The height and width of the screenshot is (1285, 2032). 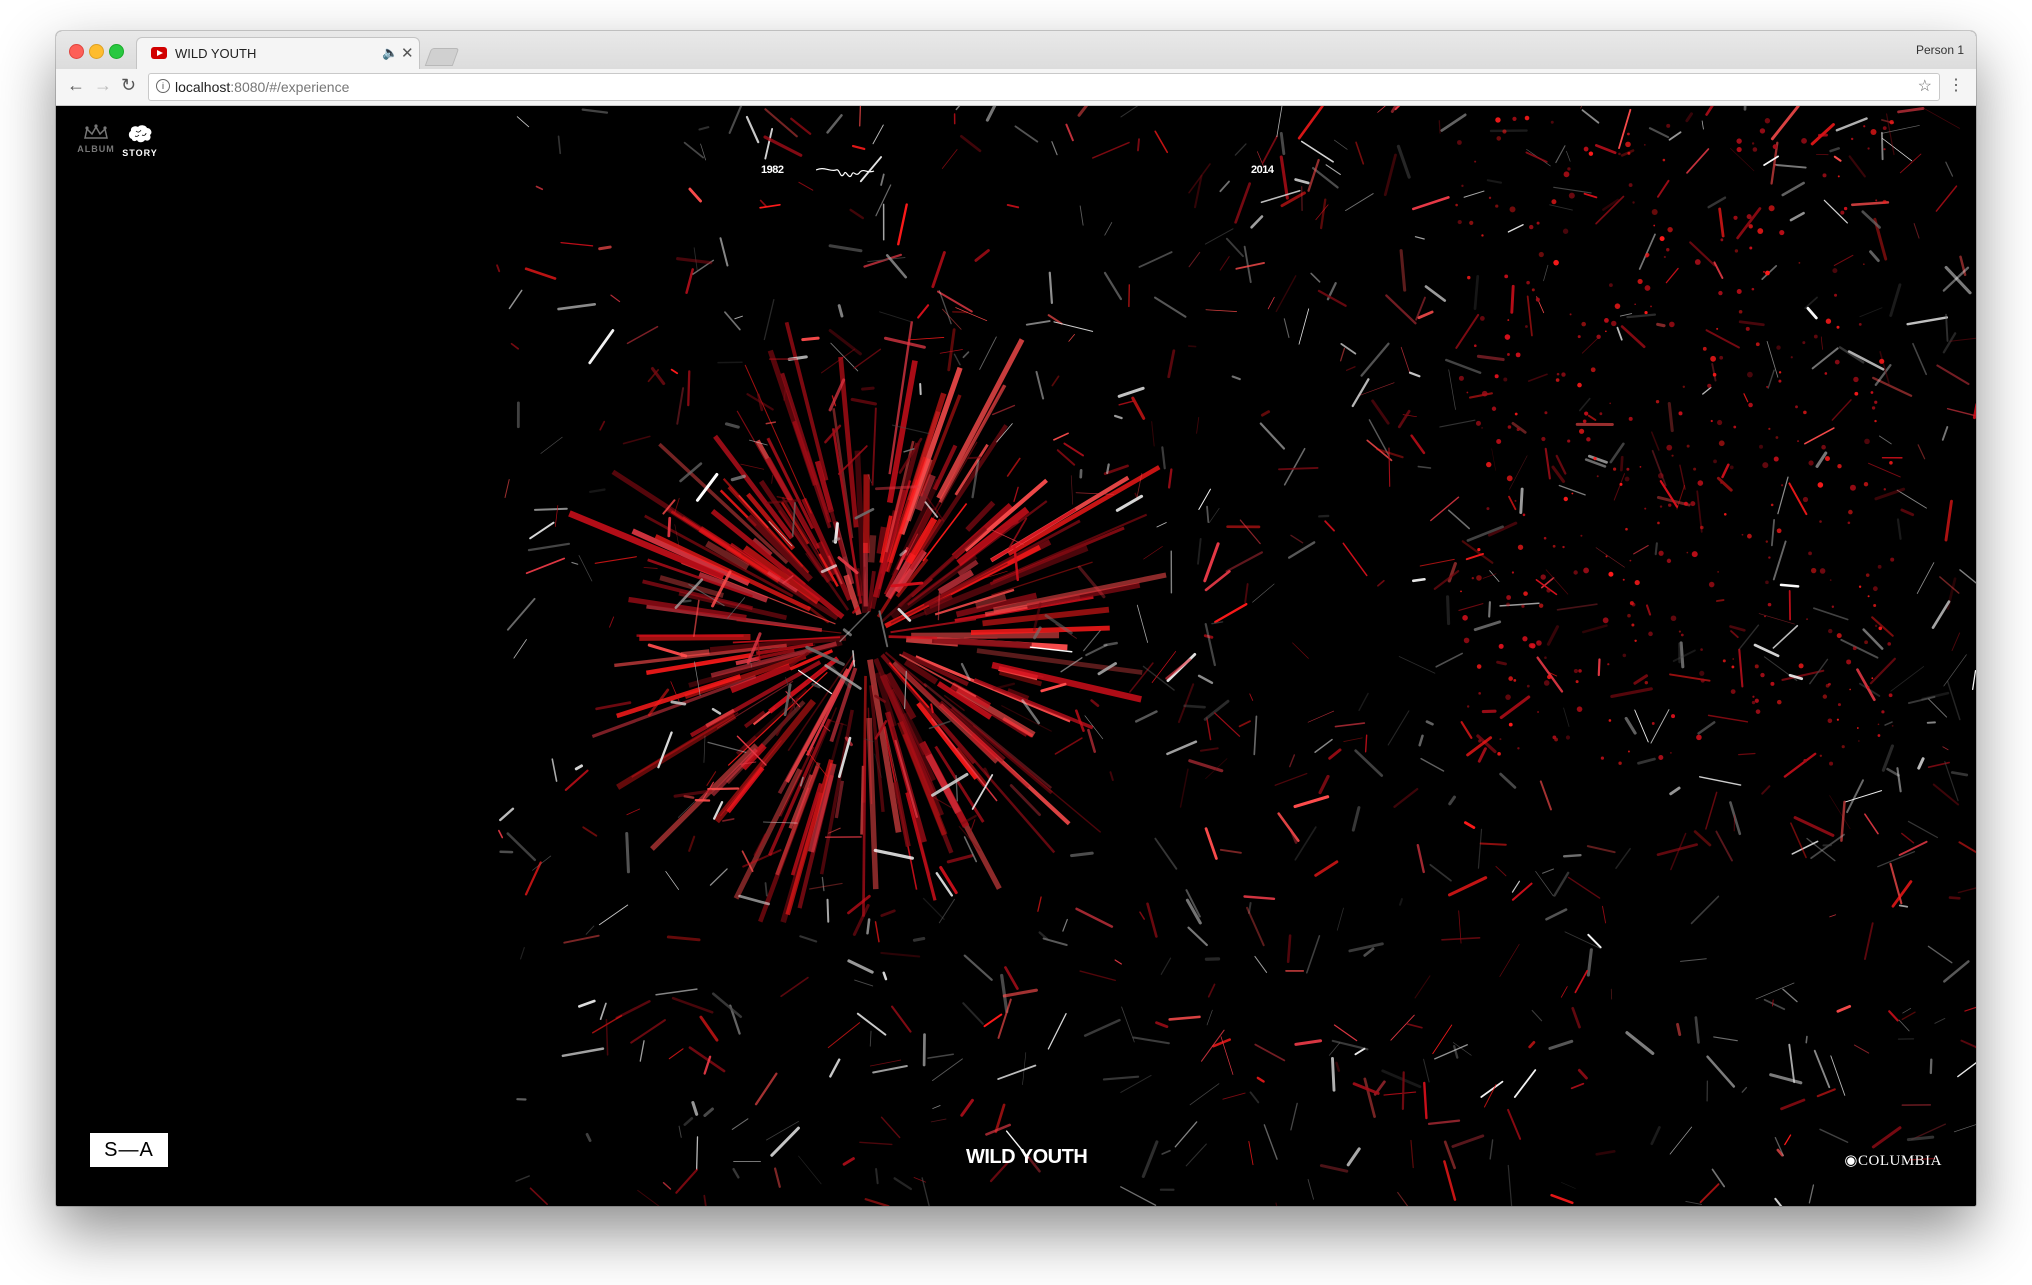 What do you see at coordinates (76, 51) in the screenshot?
I see `close-window-button` at bounding box center [76, 51].